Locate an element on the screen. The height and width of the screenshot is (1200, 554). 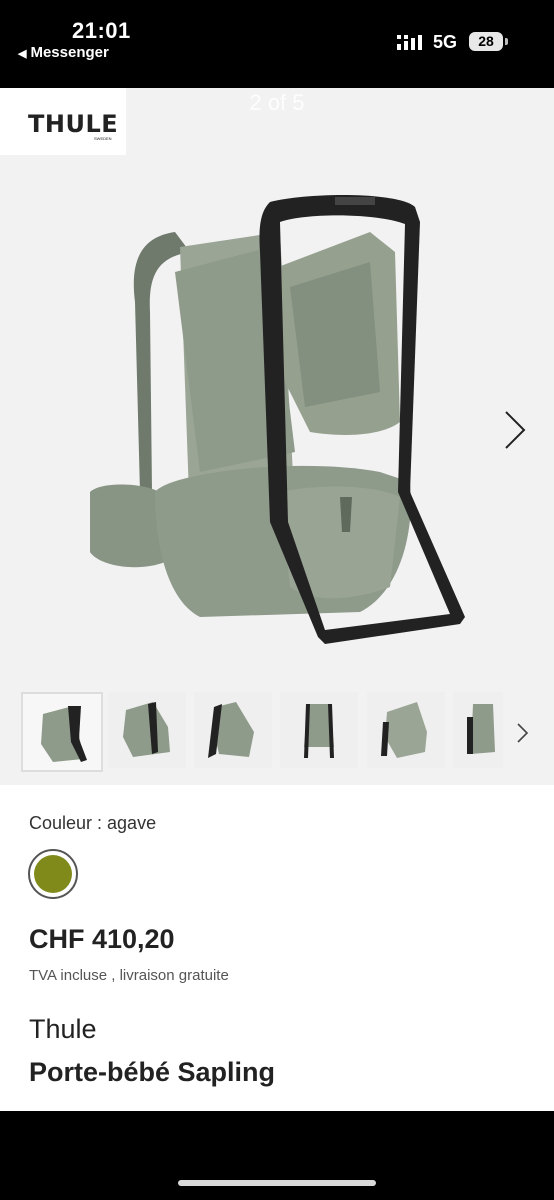
thumbnail-2-image is located at coordinates (146, 729).